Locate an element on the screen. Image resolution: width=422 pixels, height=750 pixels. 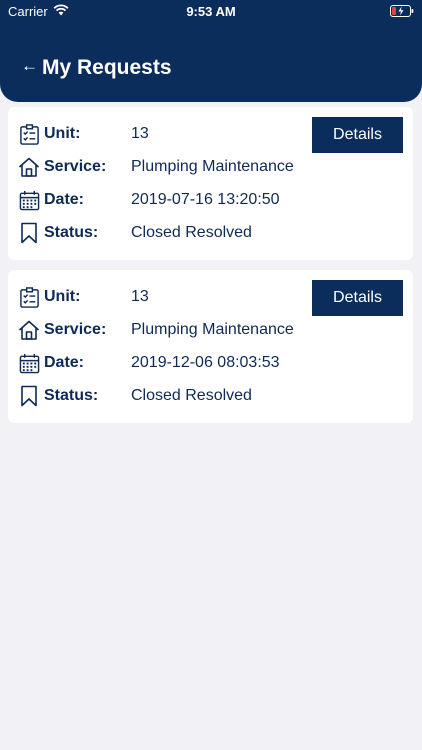
page-title: My Requests is located at coordinates (107, 67).